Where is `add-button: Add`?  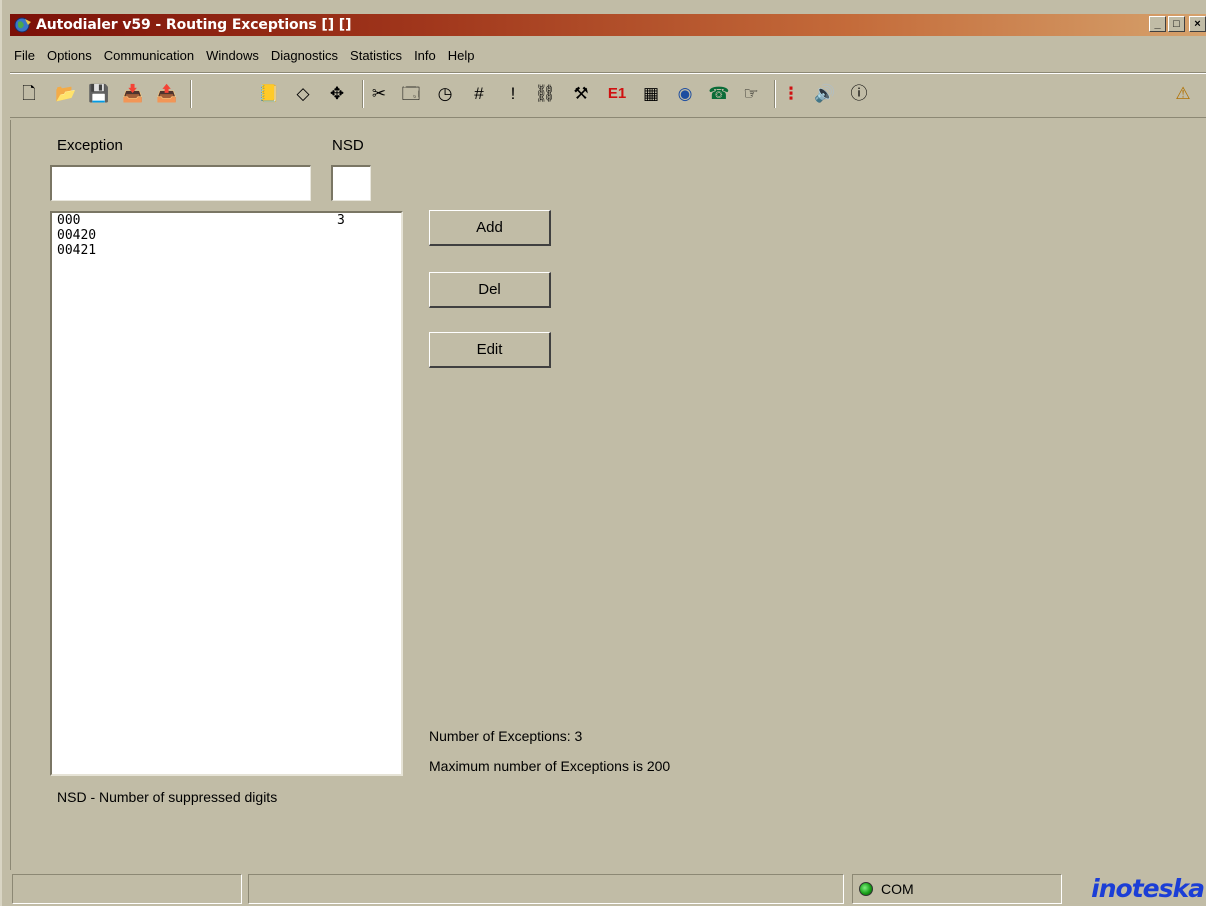 add-button: Add is located at coordinates (490, 228).